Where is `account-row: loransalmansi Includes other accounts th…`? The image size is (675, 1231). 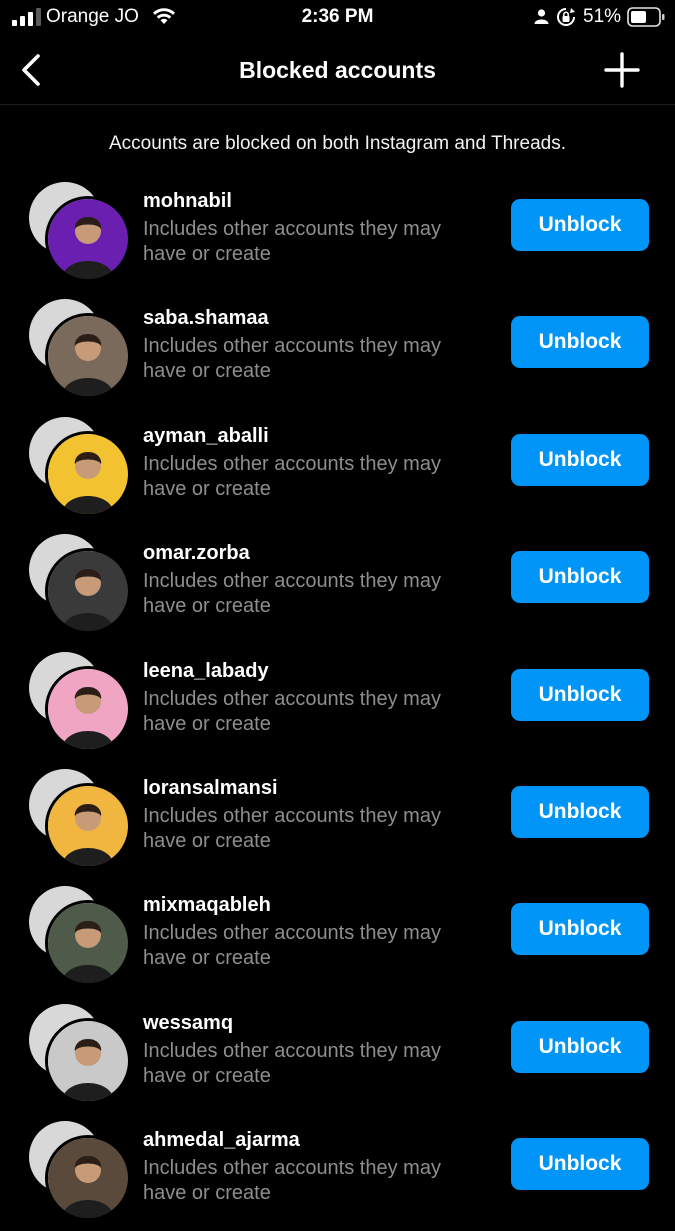 account-row: loransalmansi Includes other accounts th… is located at coordinates (337, 819).